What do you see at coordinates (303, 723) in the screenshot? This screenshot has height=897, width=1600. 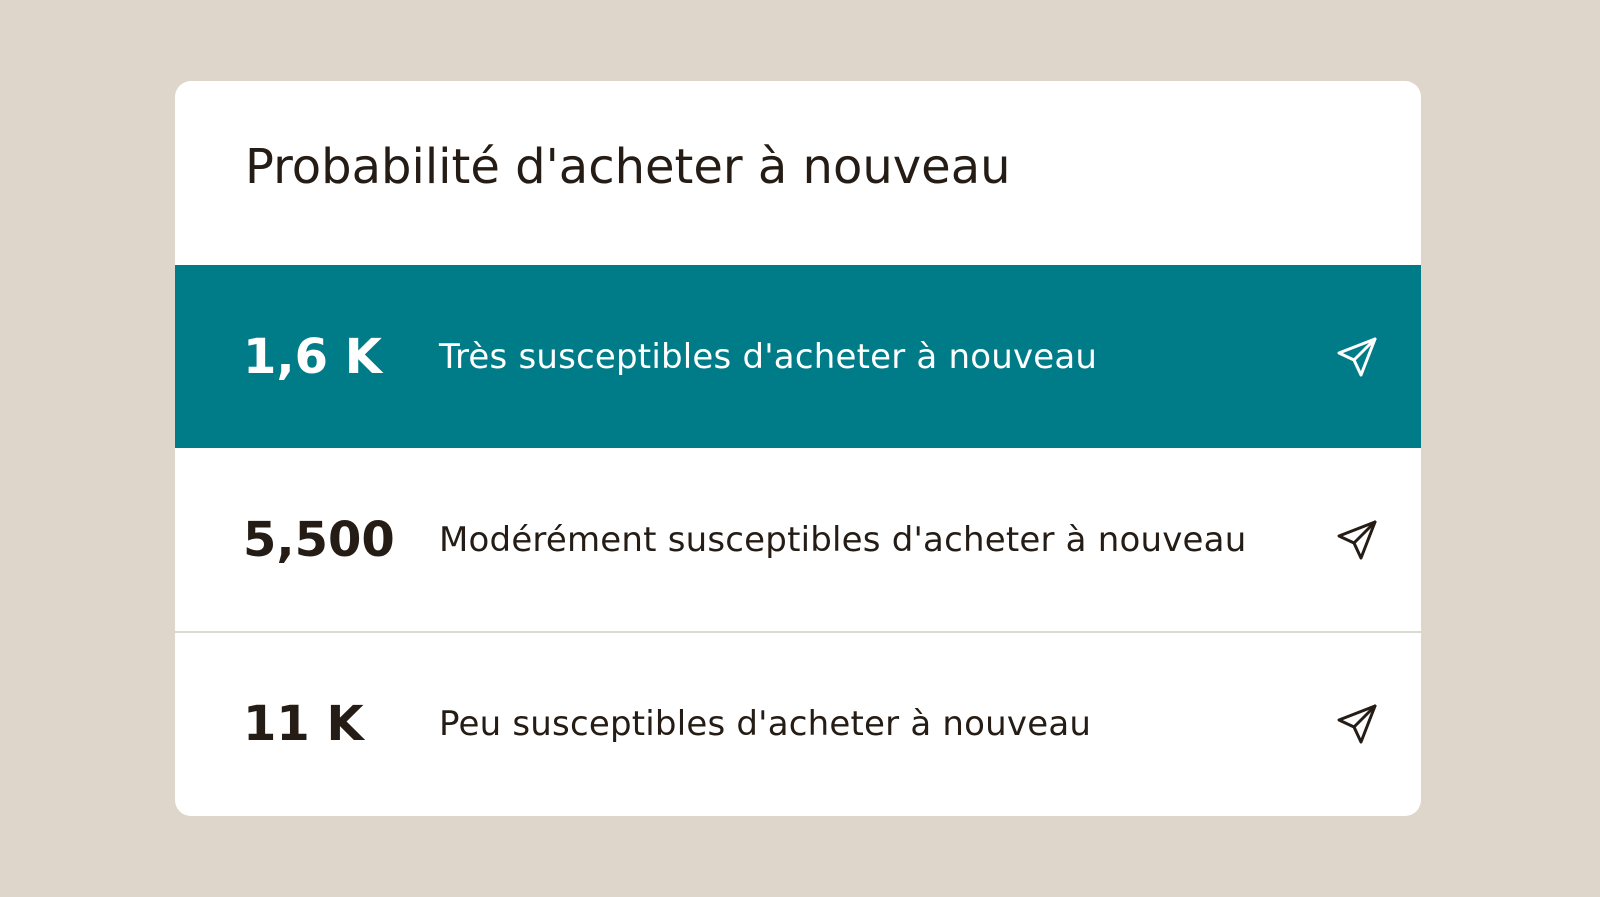 I see `segment-count: 11 K` at bounding box center [303, 723].